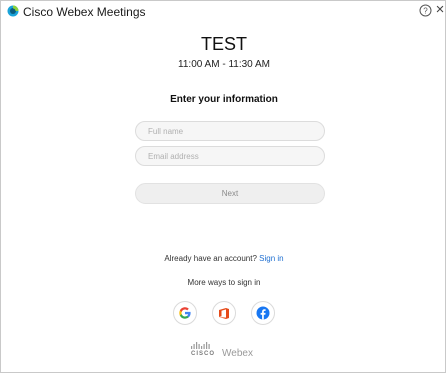  I want to click on title-bar: Cisco Webex Meetings ? ×, so click(223, 12).